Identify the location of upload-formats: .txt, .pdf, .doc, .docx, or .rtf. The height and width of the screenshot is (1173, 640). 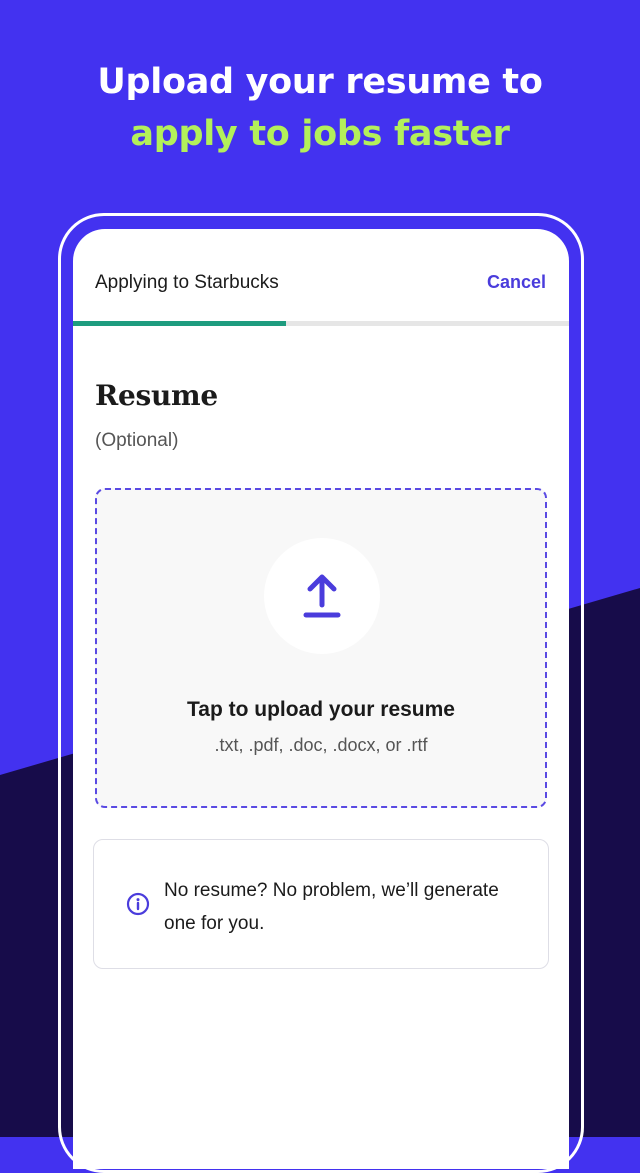
(321, 745).